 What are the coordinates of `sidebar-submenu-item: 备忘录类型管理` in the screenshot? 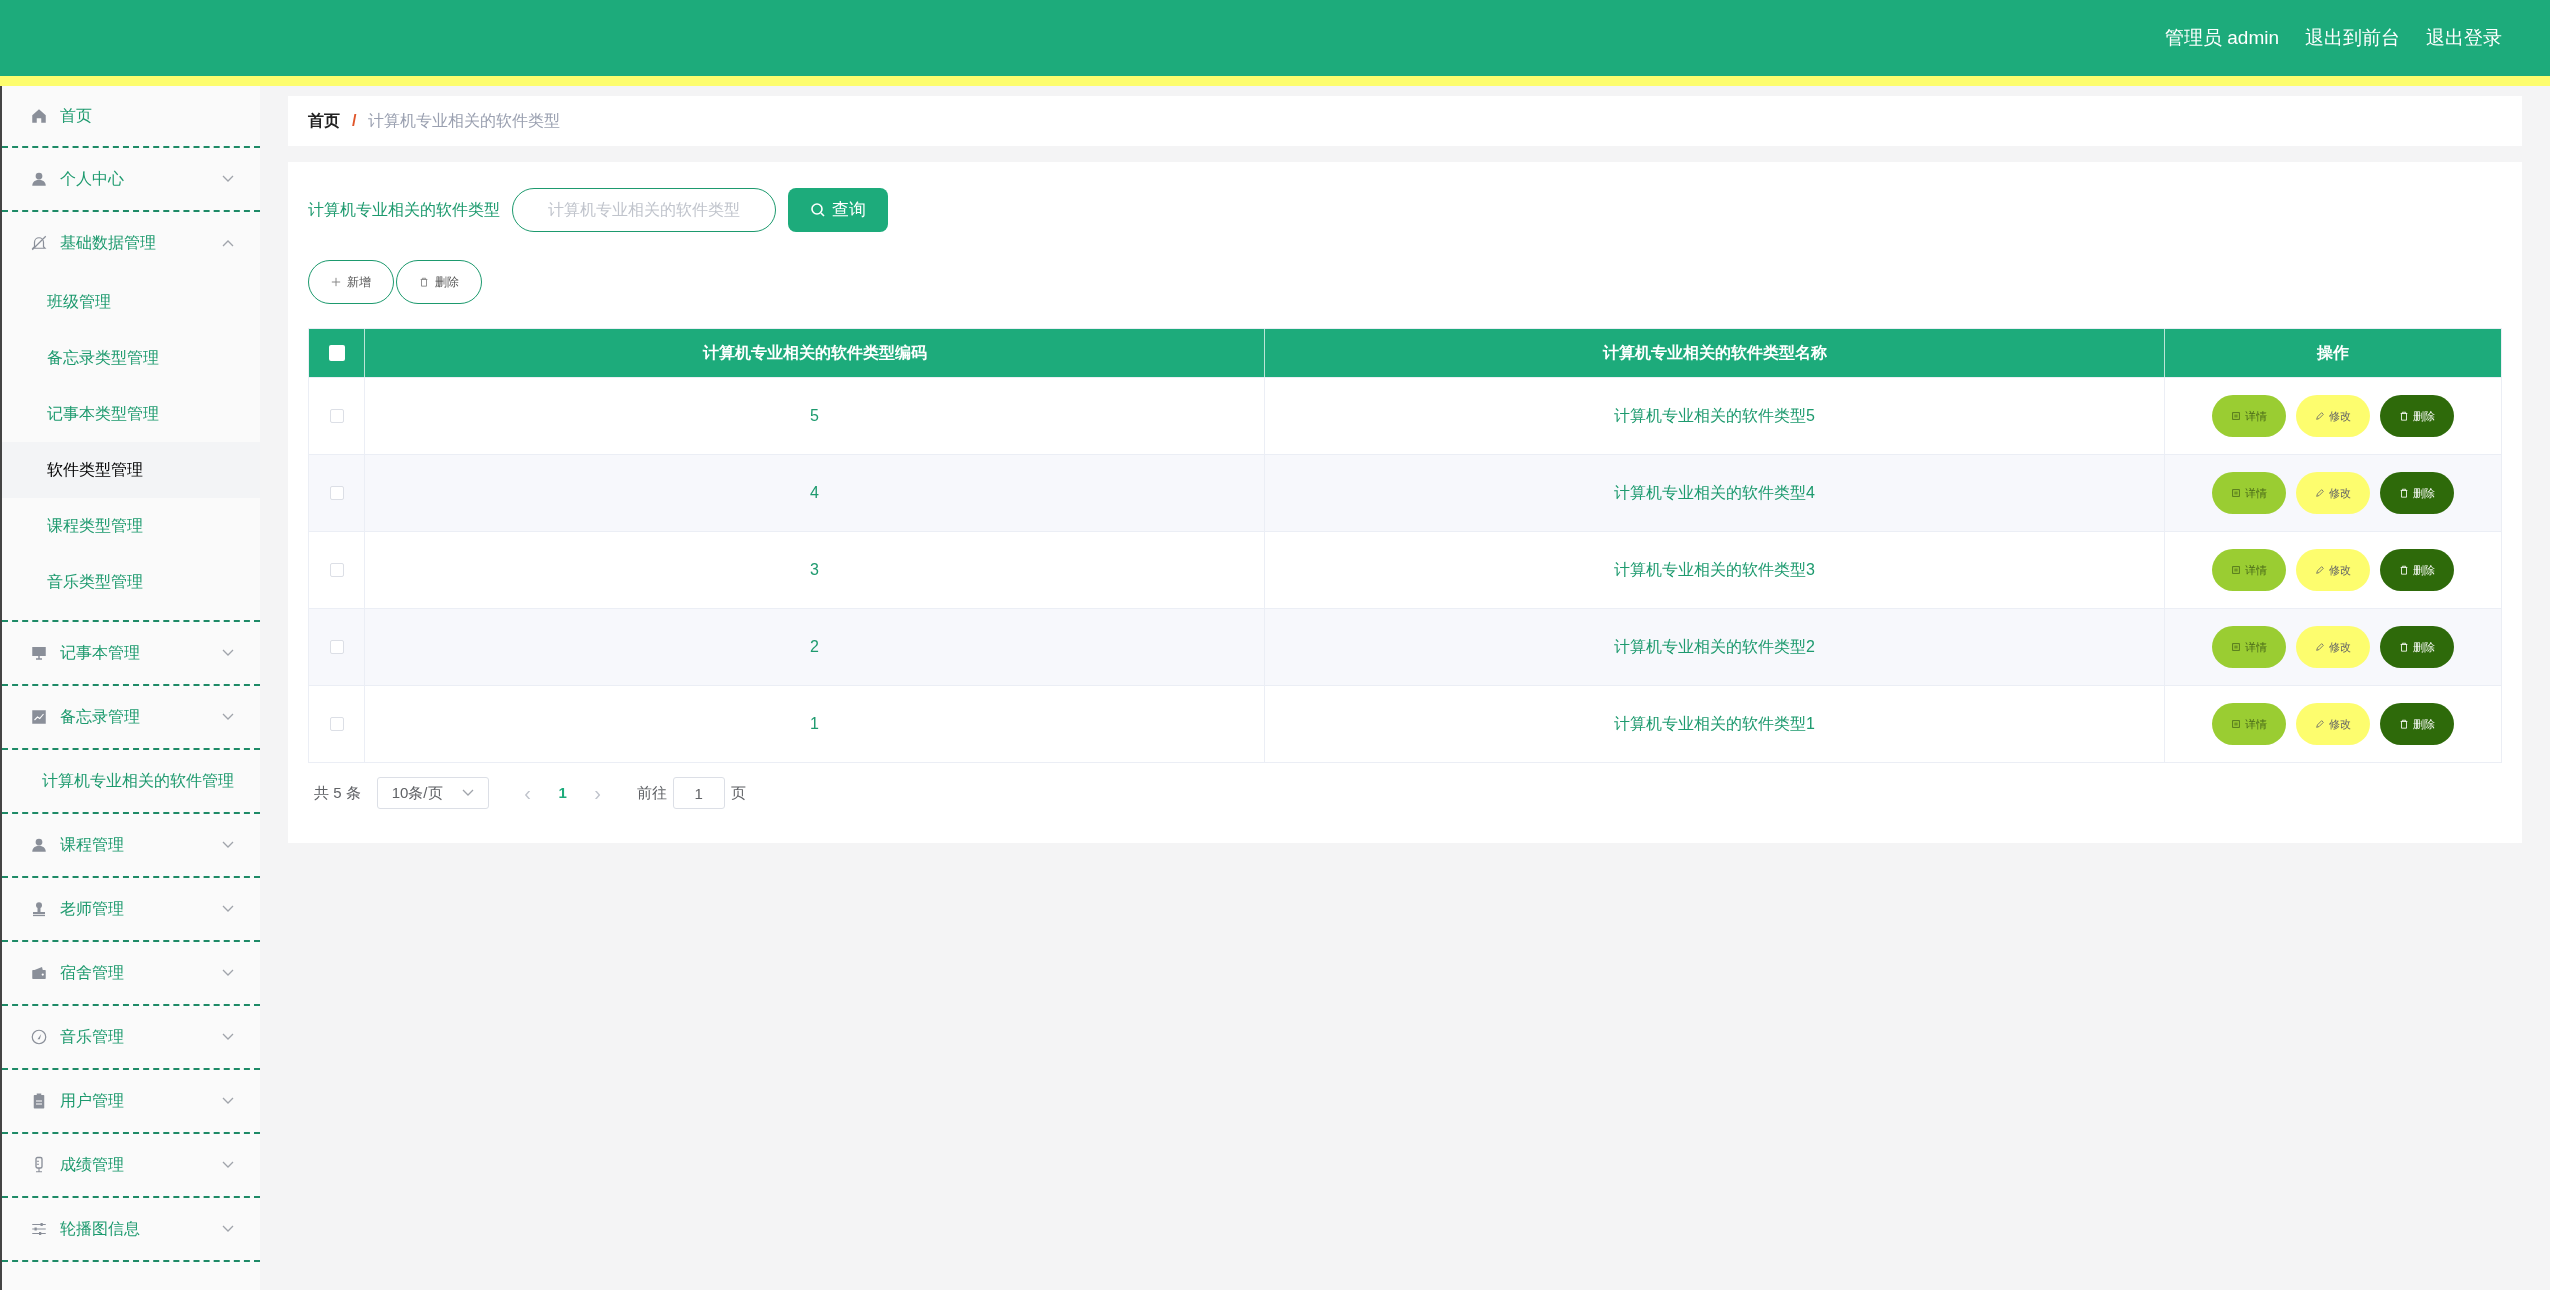 It's located at (131, 358).